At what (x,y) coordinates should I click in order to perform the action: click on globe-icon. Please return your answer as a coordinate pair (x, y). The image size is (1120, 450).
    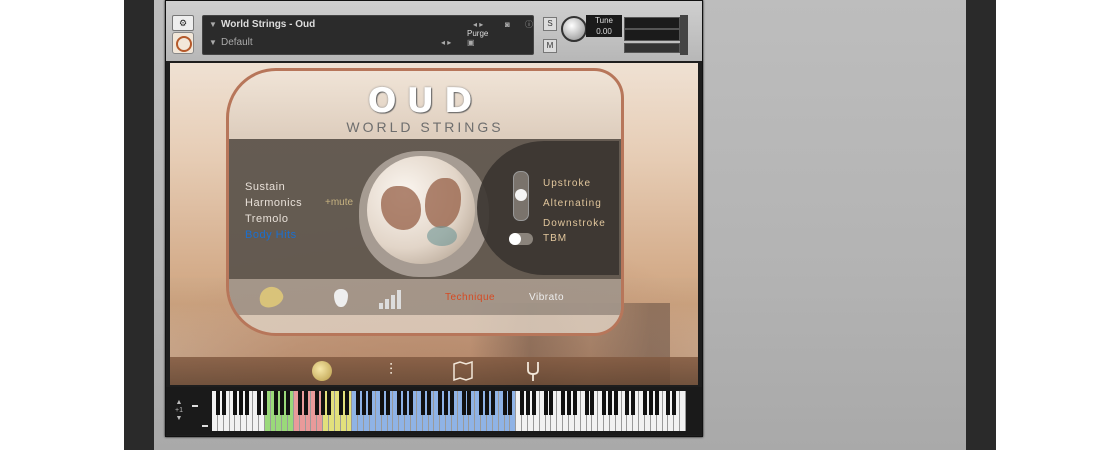
    Looking at the image, I should click on (421, 210).